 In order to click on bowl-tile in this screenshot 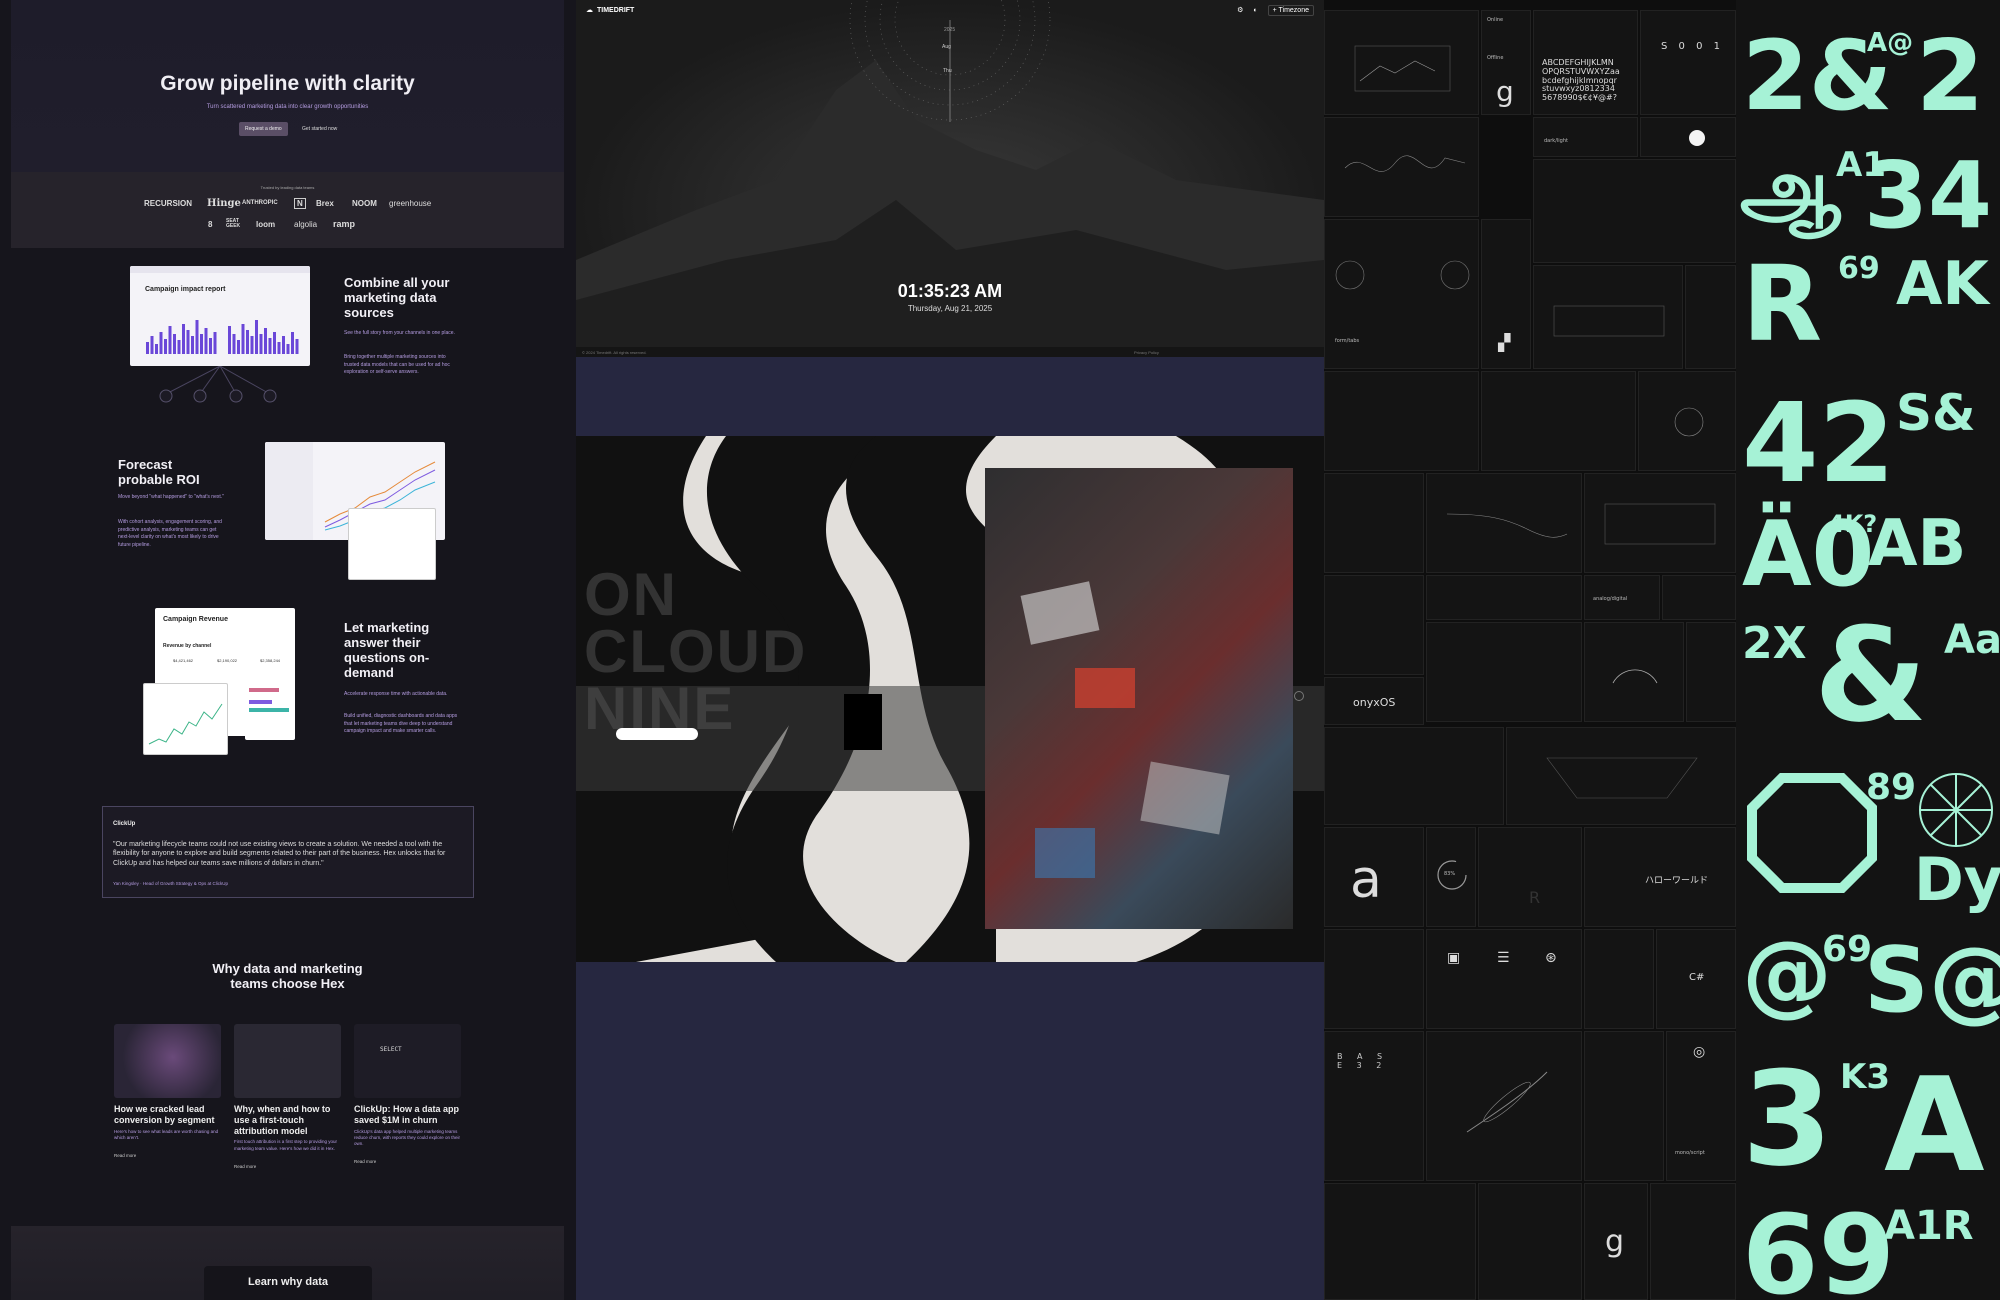, I will do `click(1621, 776)`.